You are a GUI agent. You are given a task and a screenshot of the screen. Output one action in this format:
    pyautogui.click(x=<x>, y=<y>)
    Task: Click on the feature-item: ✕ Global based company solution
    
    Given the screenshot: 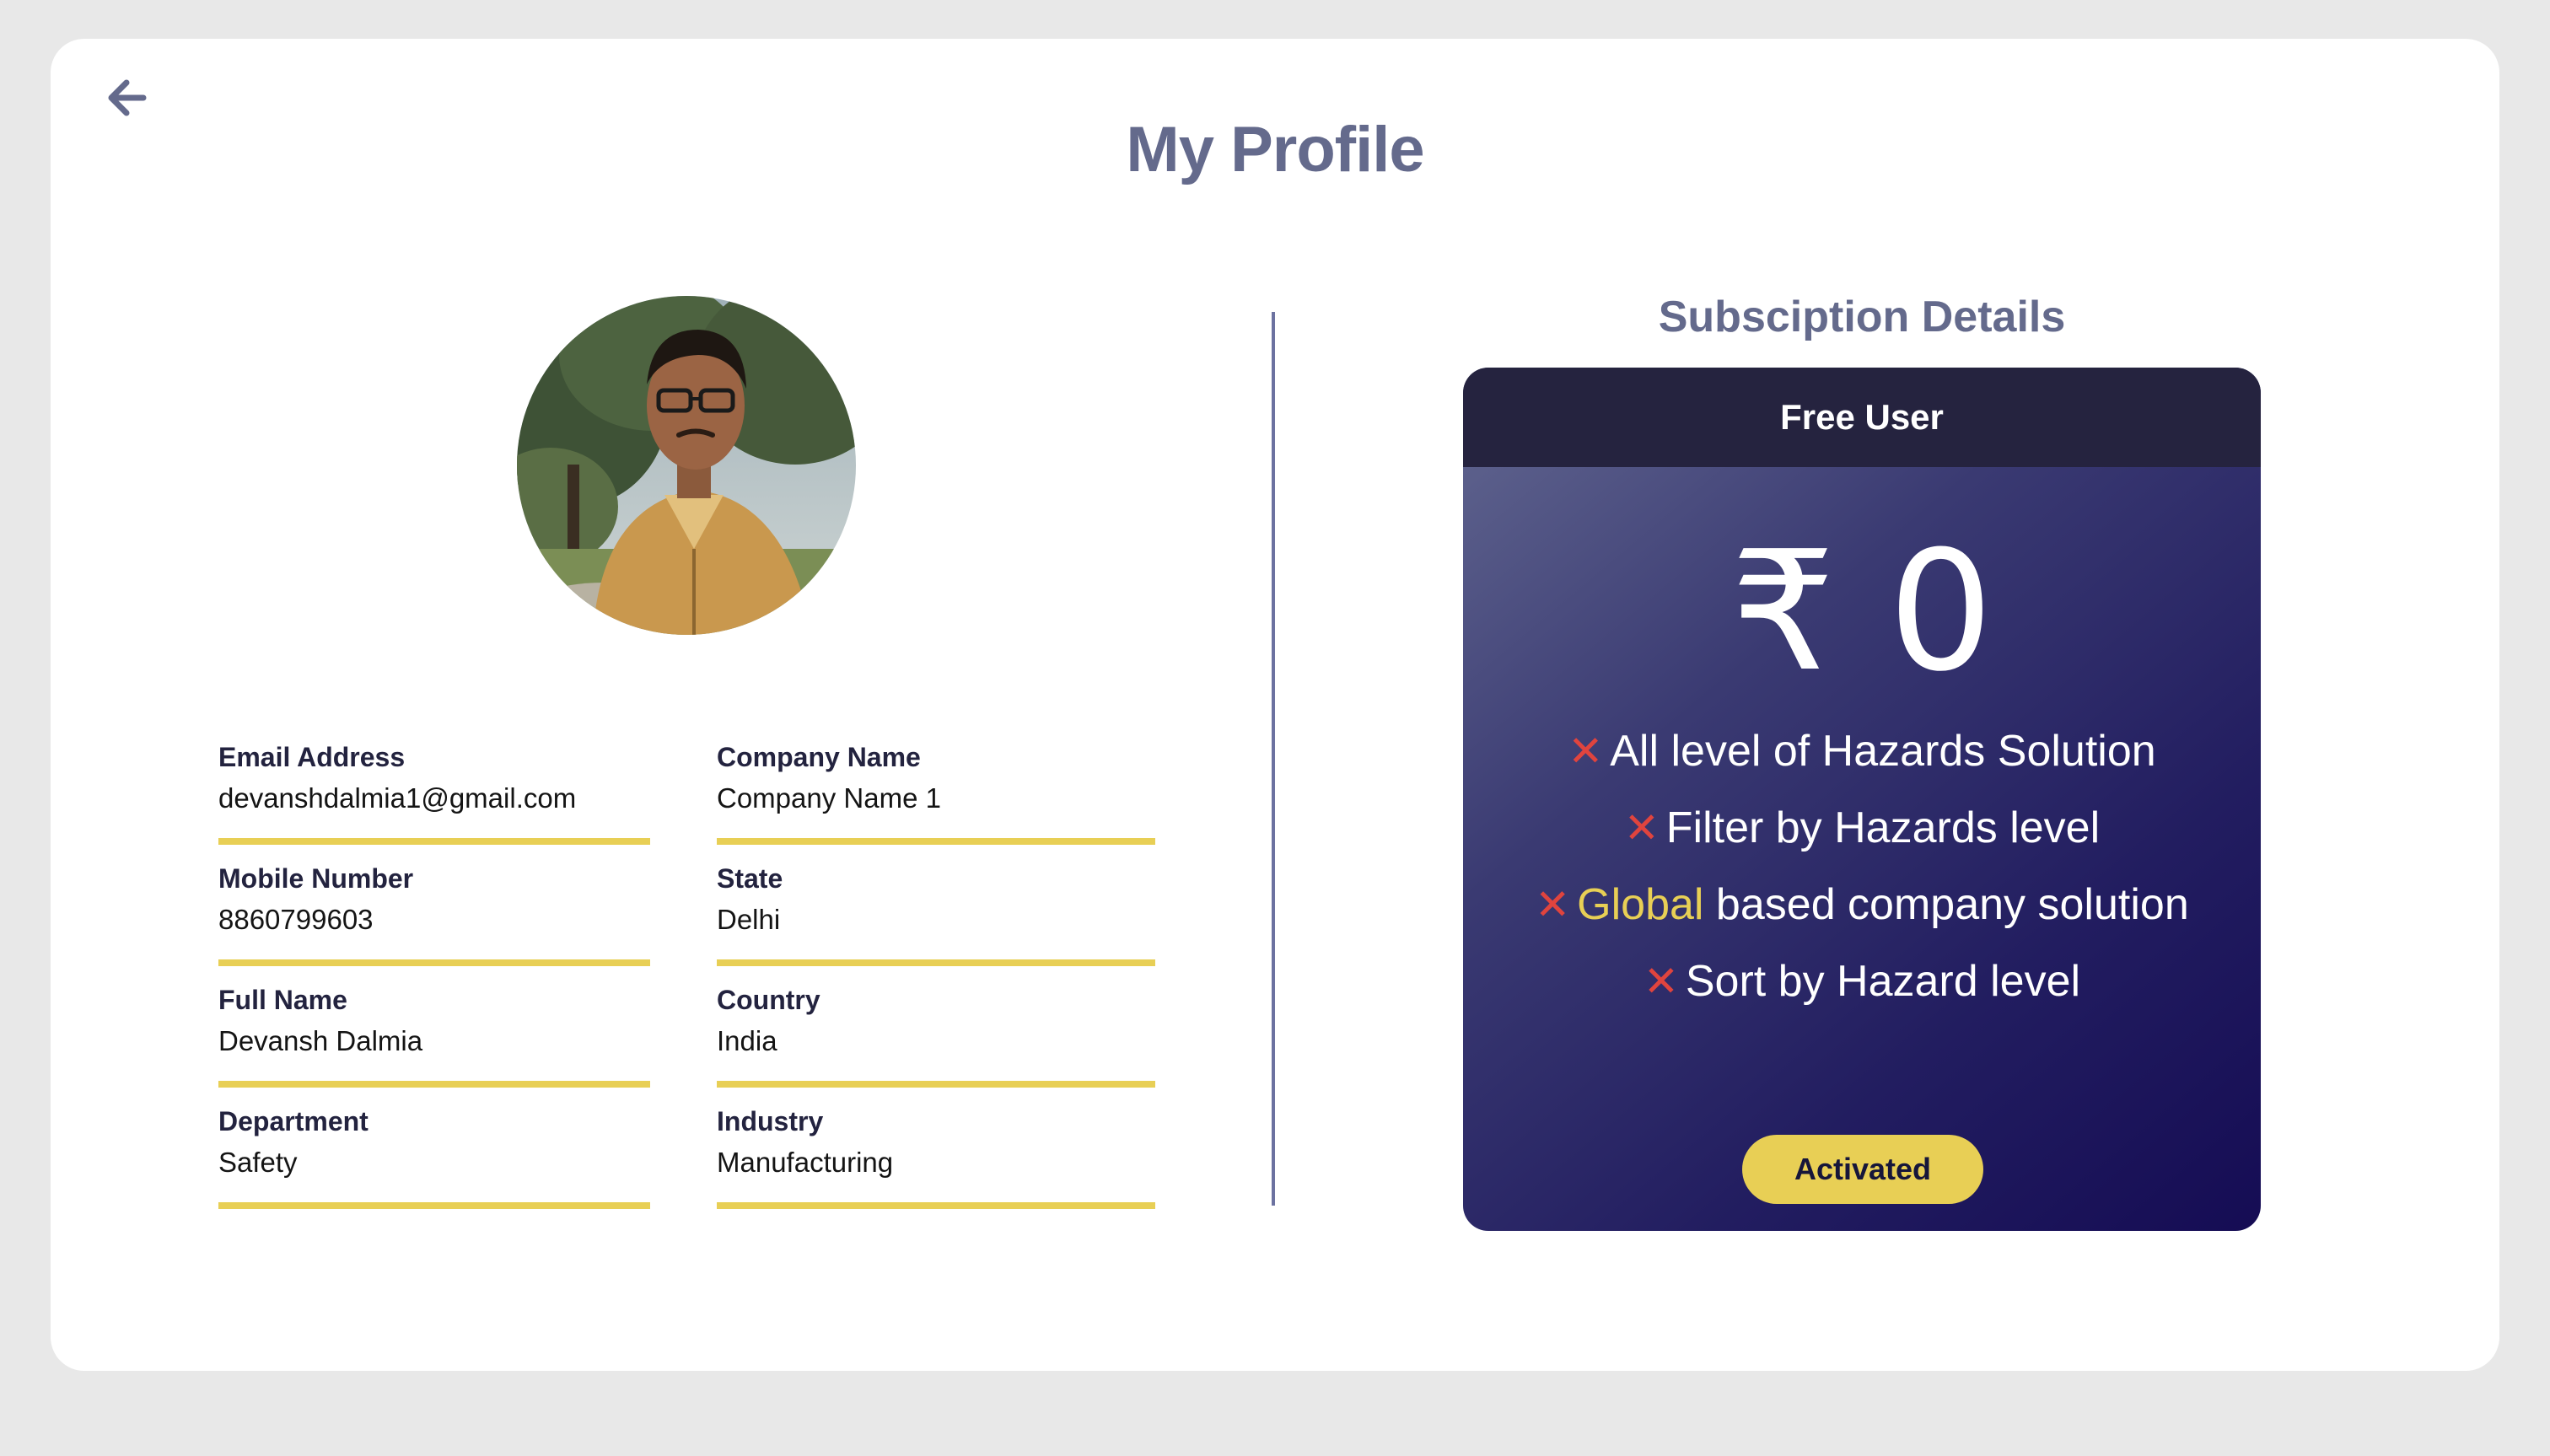 What is the action you would take?
    pyautogui.click(x=1862, y=905)
    